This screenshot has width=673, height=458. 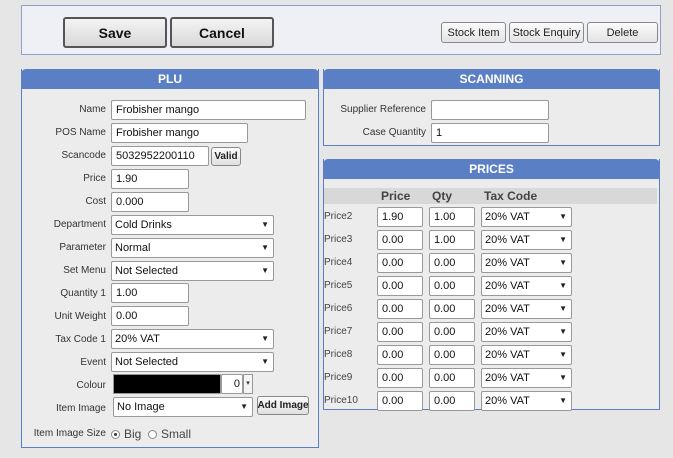 I want to click on tax-code1-label: Tax Code 1, so click(x=80, y=339).